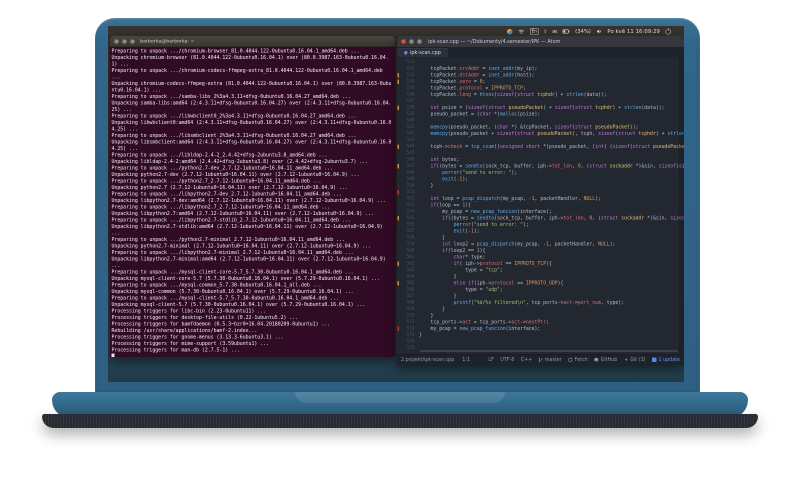 The image size is (800, 477). What do you see at coordinates (668, 31) in the screenshot?
I see `power-icon` at bounding box center [668, 31].